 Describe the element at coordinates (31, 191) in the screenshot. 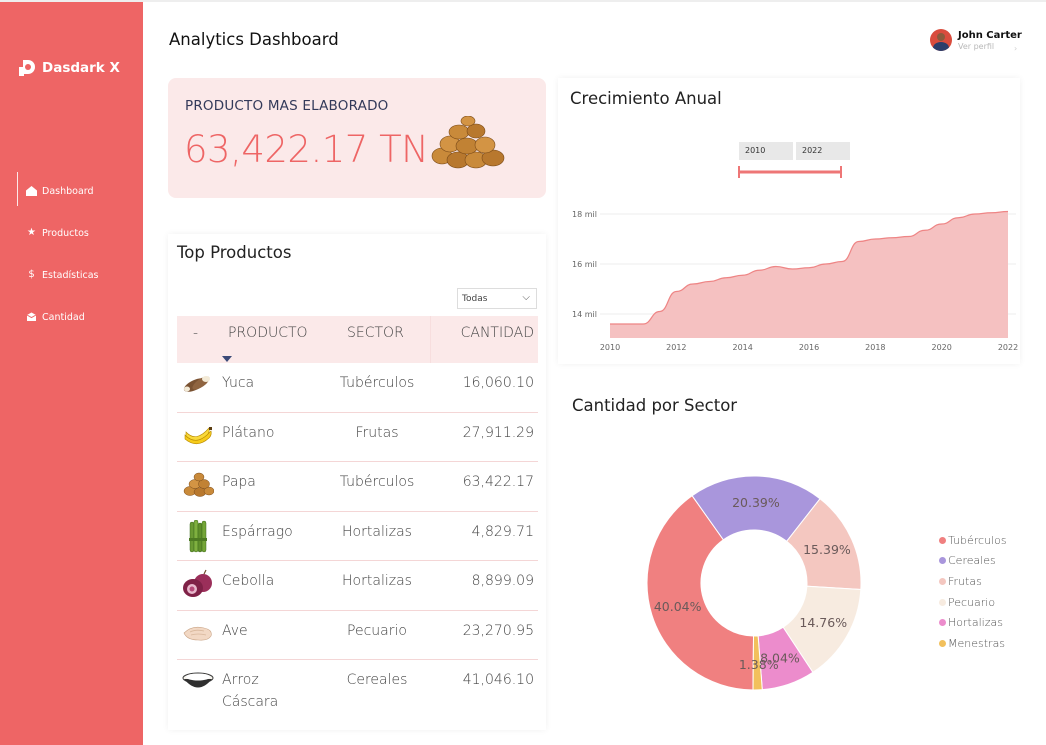

I see `home-icon` at that location.